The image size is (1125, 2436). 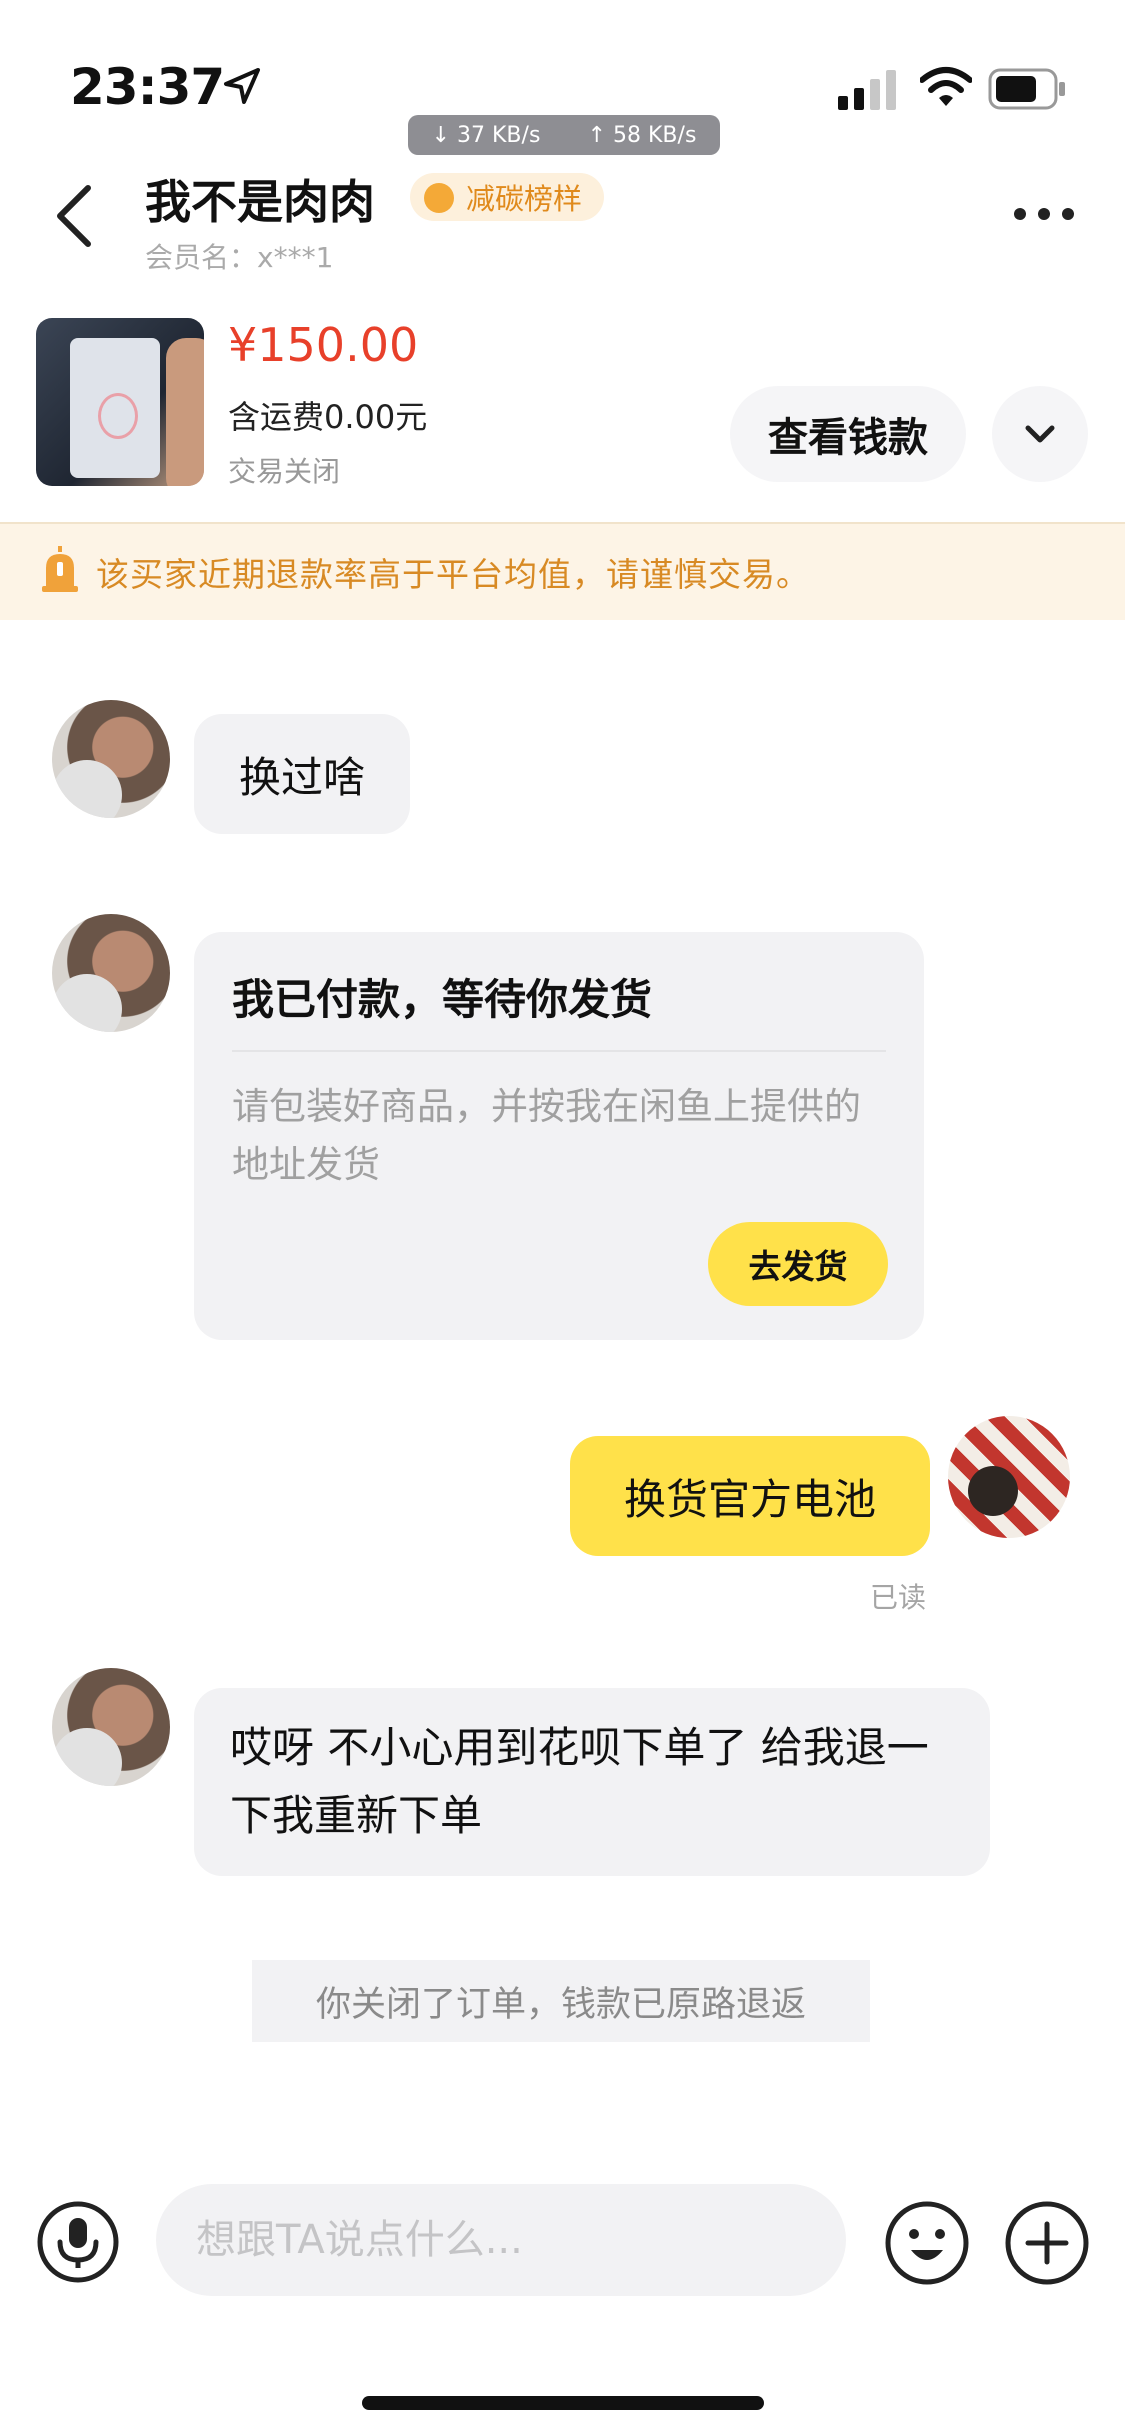 I want to click on alarm-icon, so click(x=60, y=569).